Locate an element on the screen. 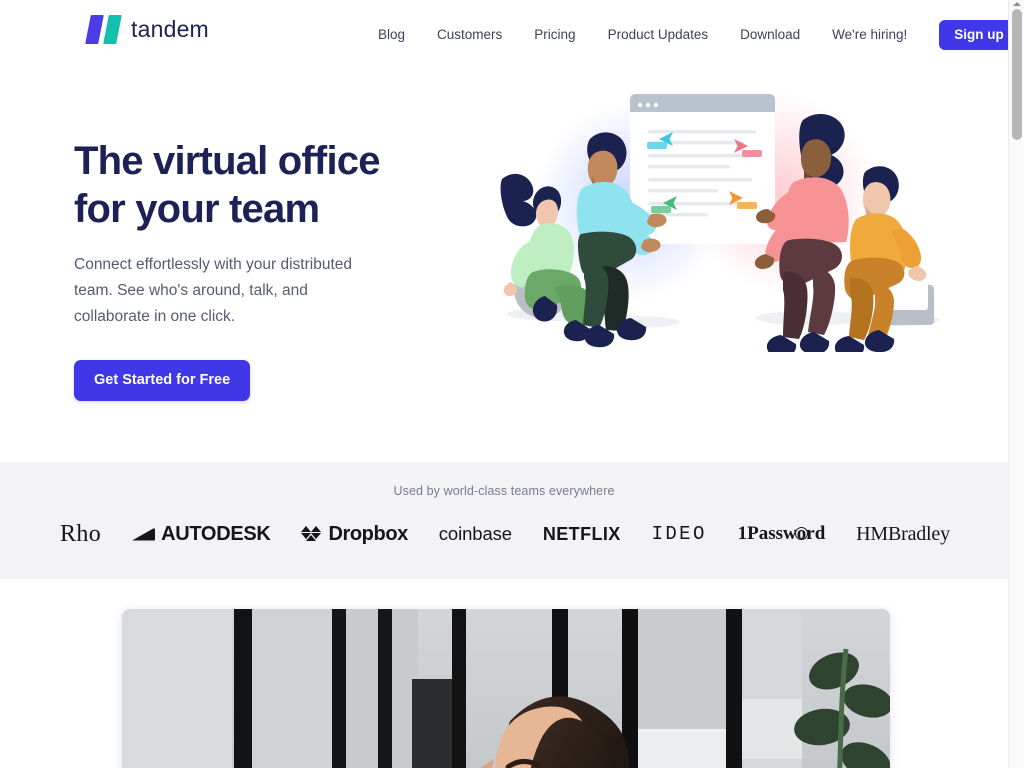 This screenshot has height=768, width=1024. nav-link-pricing: Pricing is located at coordinates (554, 35).